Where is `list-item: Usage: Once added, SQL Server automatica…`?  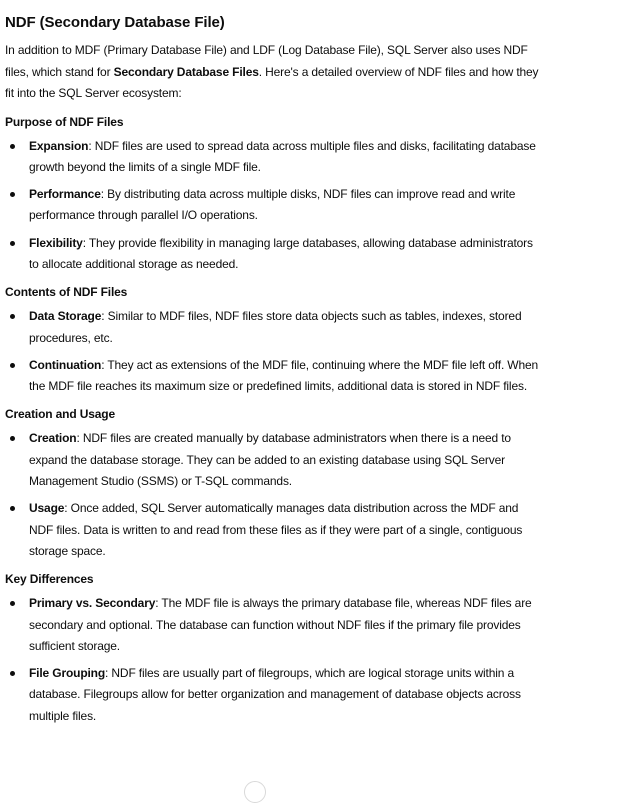 list-item: Usage: Once added, SQL Server automatica… is located at coordinates (275, 530).